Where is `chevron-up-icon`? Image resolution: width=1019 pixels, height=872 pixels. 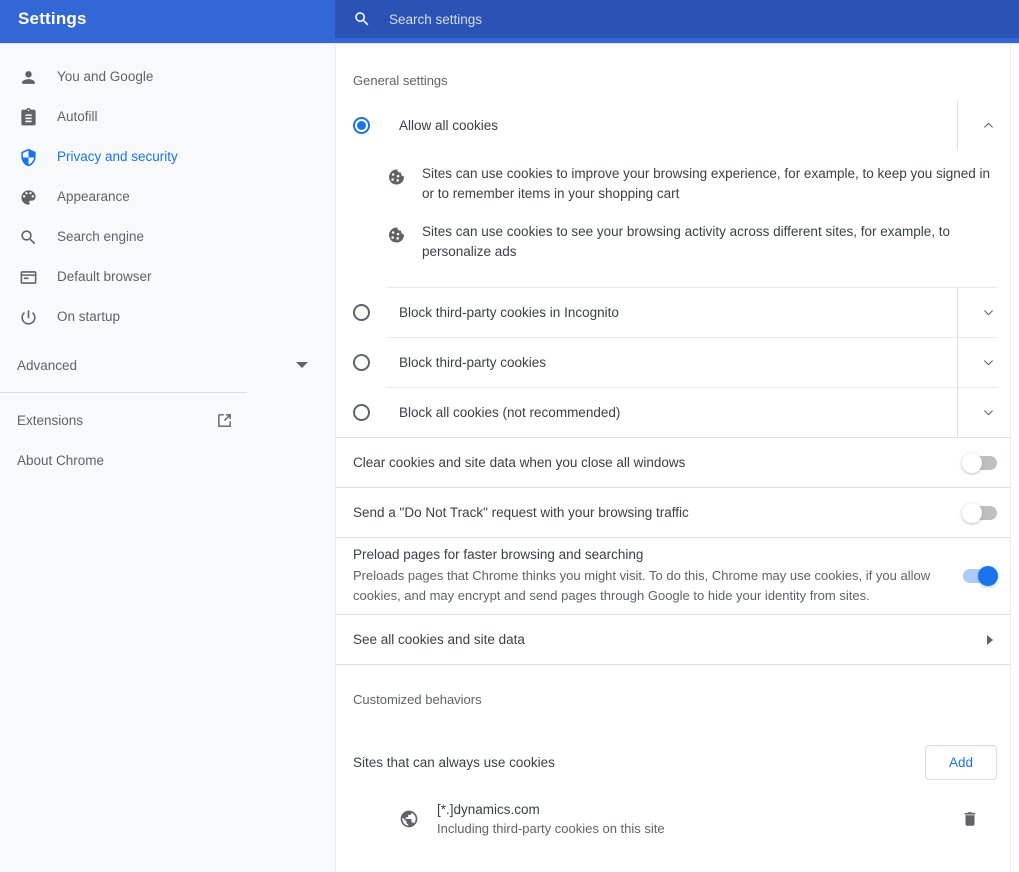 chevron-up-icon is located at coordinates (988, 125).